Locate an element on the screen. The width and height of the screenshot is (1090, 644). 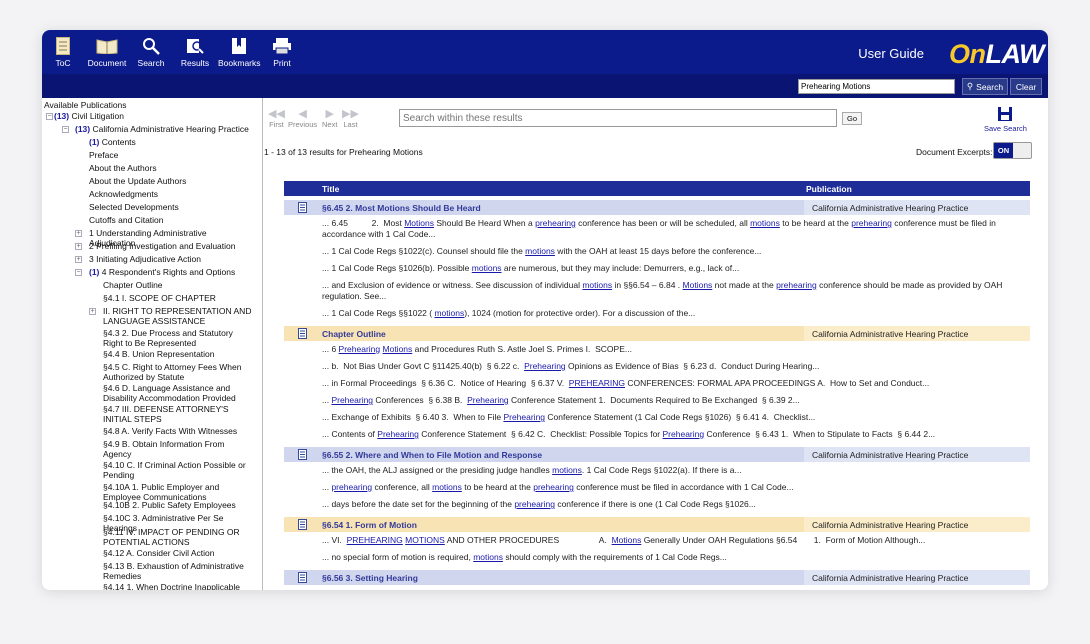
search-submit-button: ⚲ Search is located at coordinates (985, 86).